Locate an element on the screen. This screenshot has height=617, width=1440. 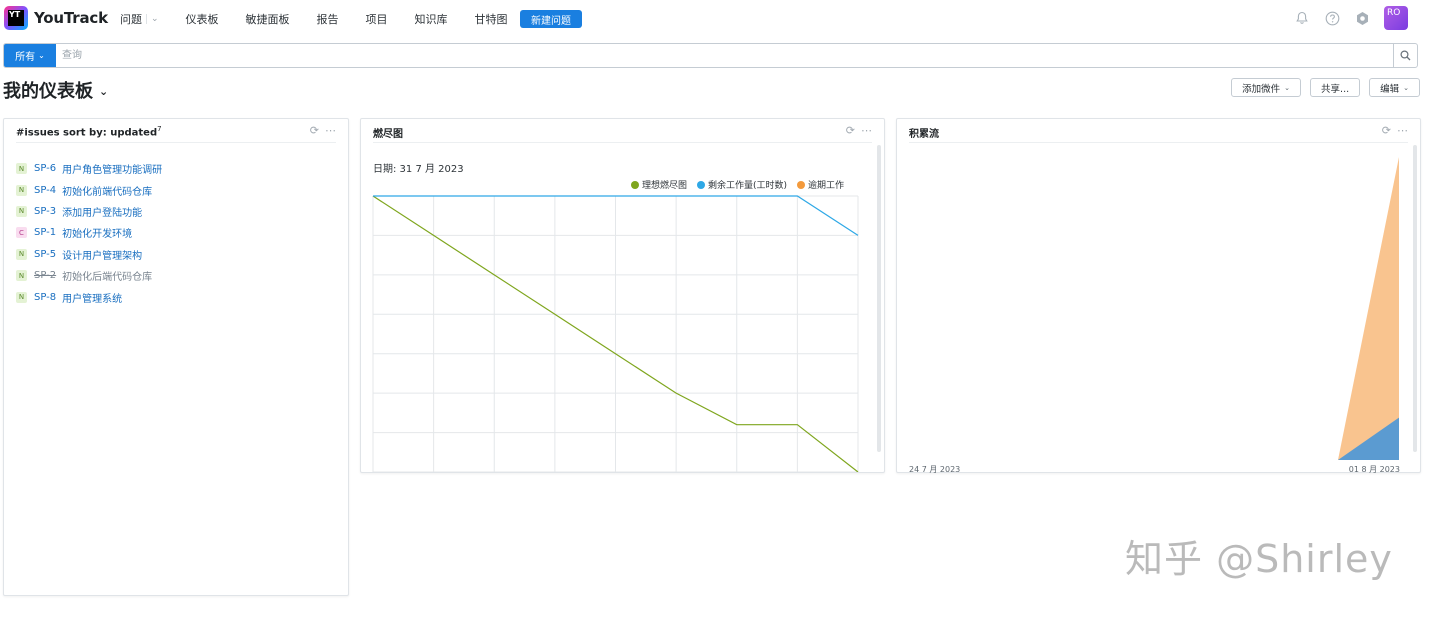
issue-type-badge: C is located at coordinates (21, 233).